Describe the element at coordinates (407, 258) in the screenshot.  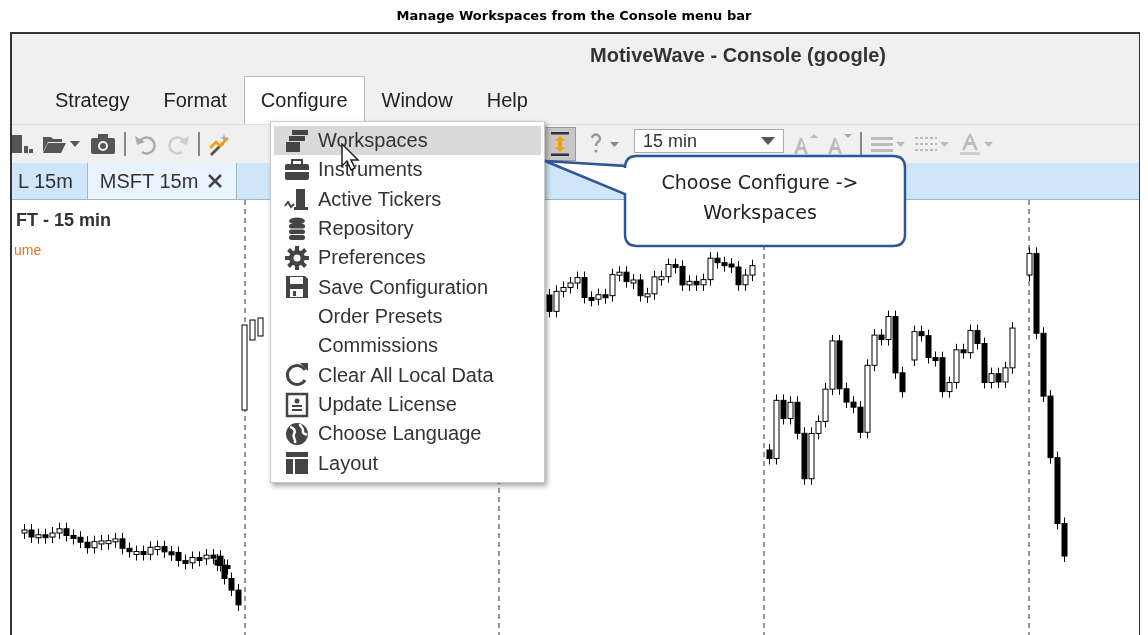
I see `menu-item: Preferences` at that location.